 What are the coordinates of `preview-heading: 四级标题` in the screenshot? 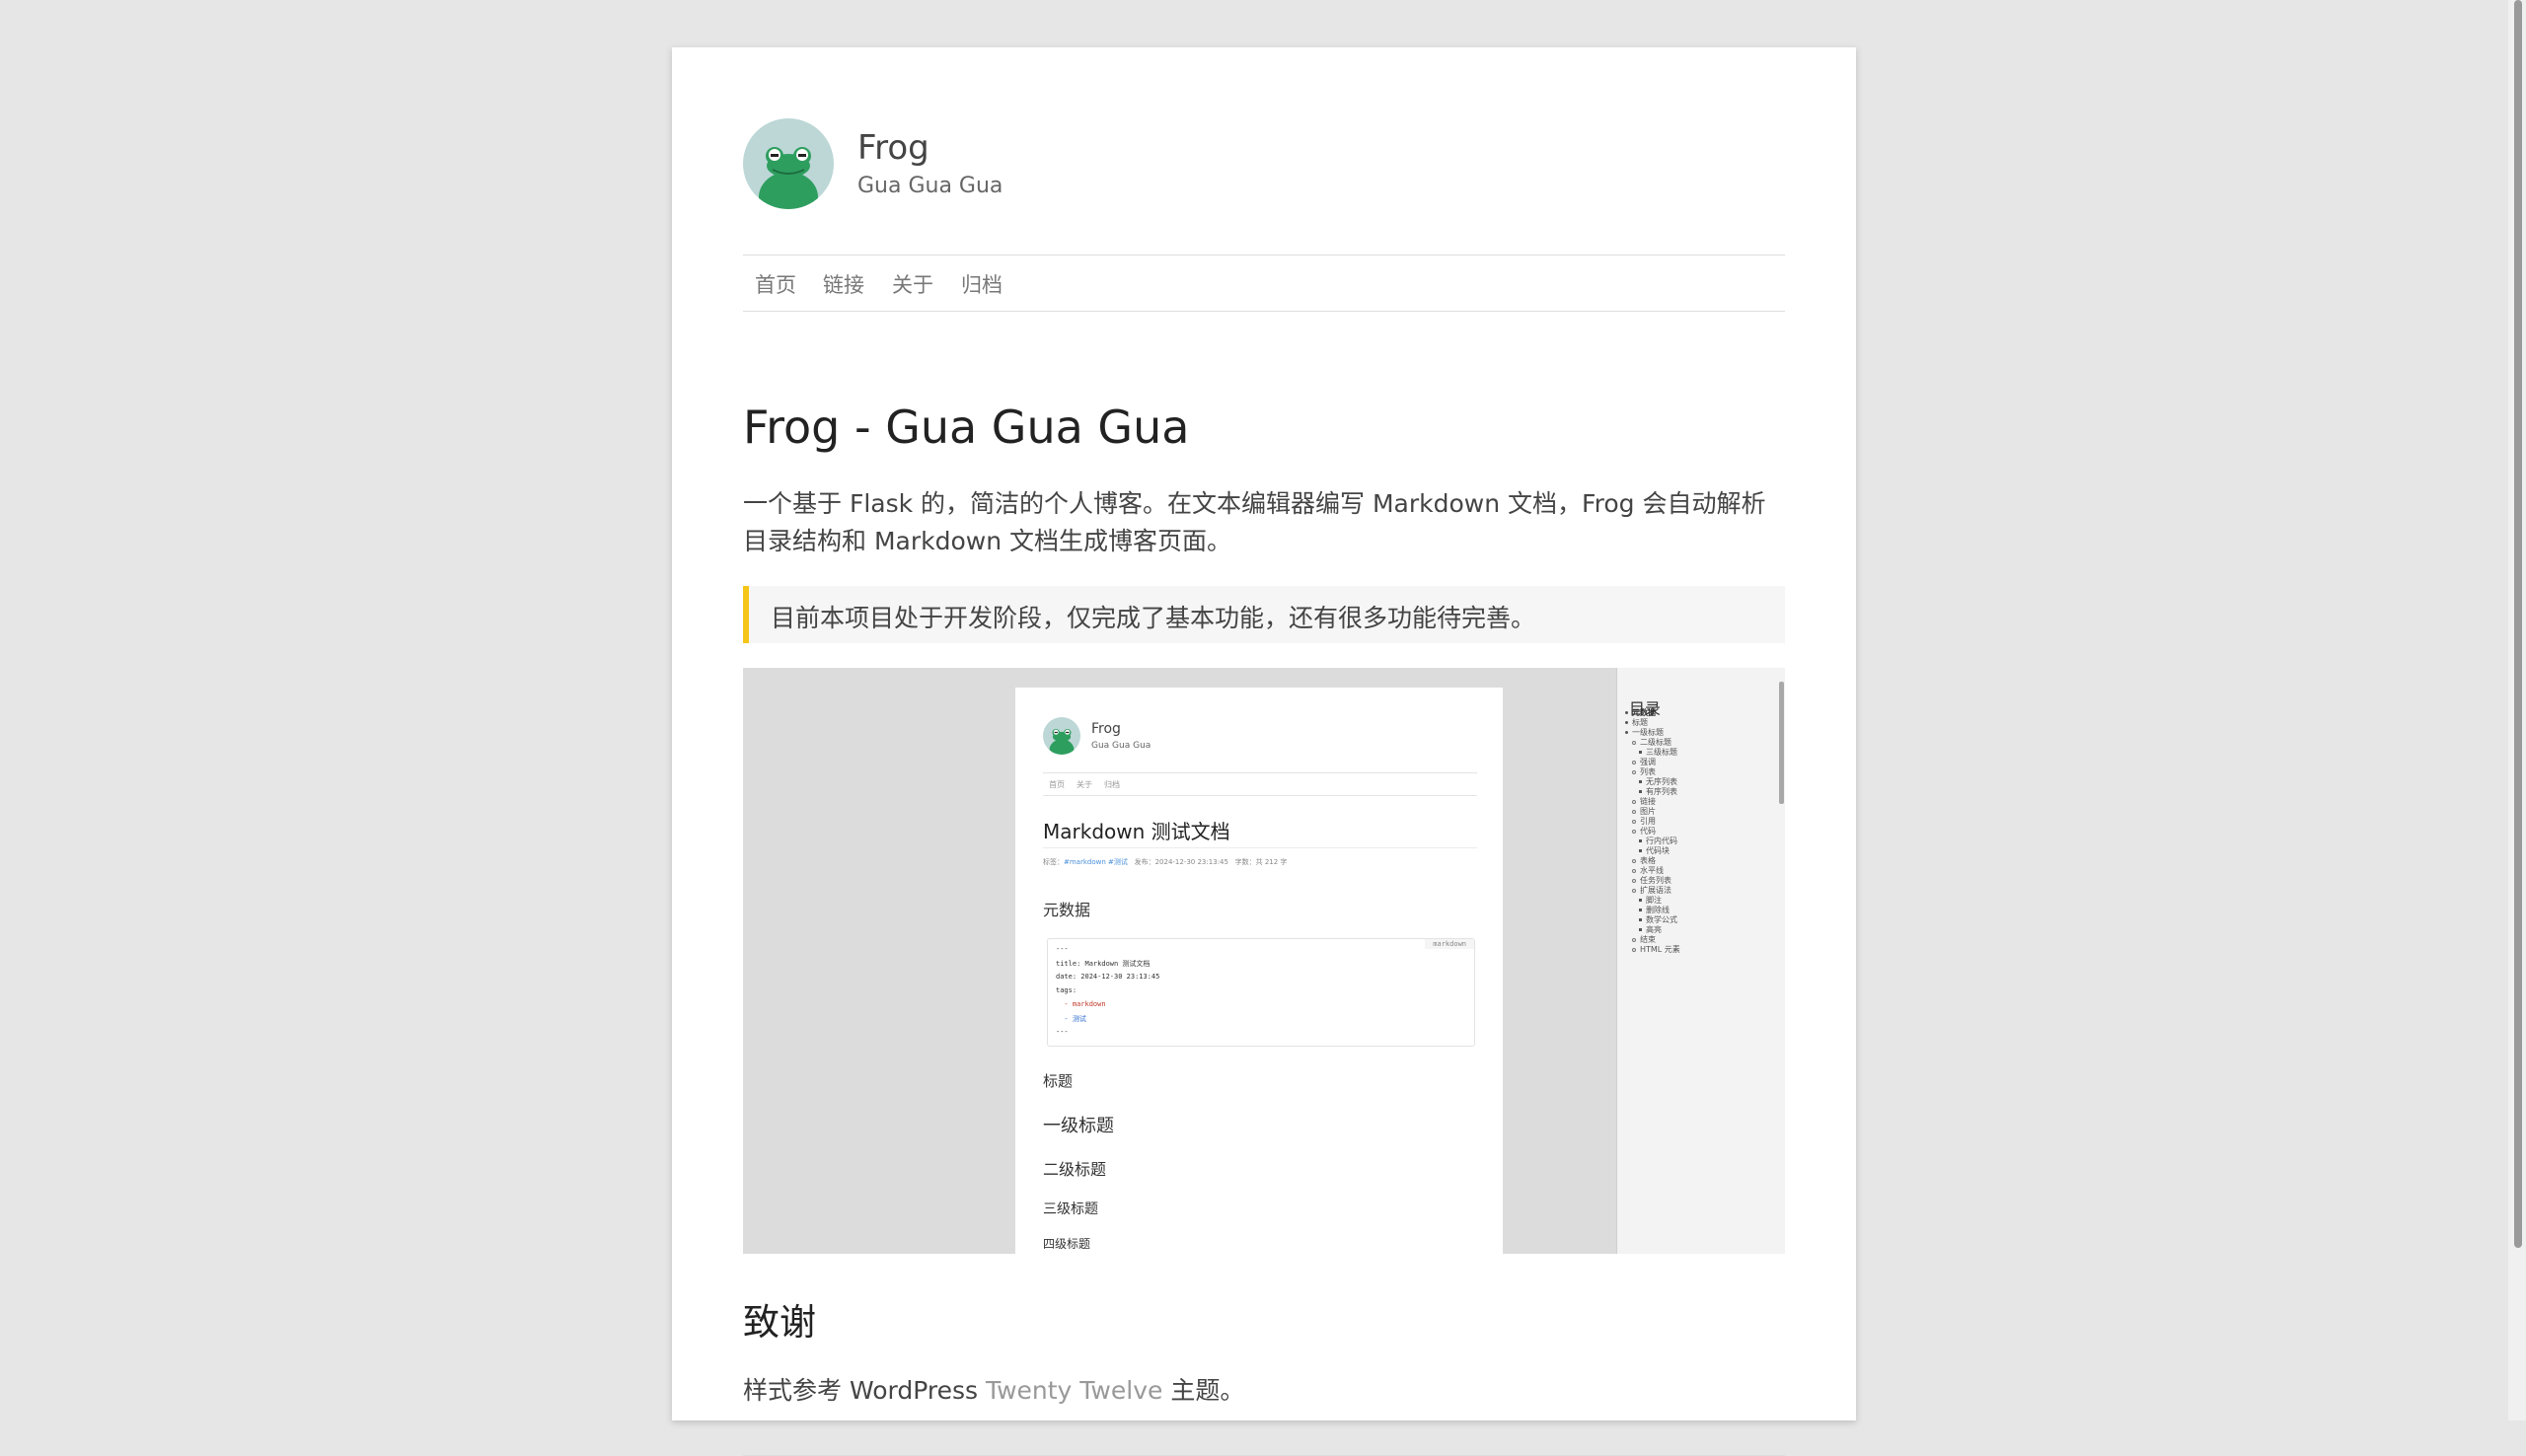 It's located at (1067, 1244).